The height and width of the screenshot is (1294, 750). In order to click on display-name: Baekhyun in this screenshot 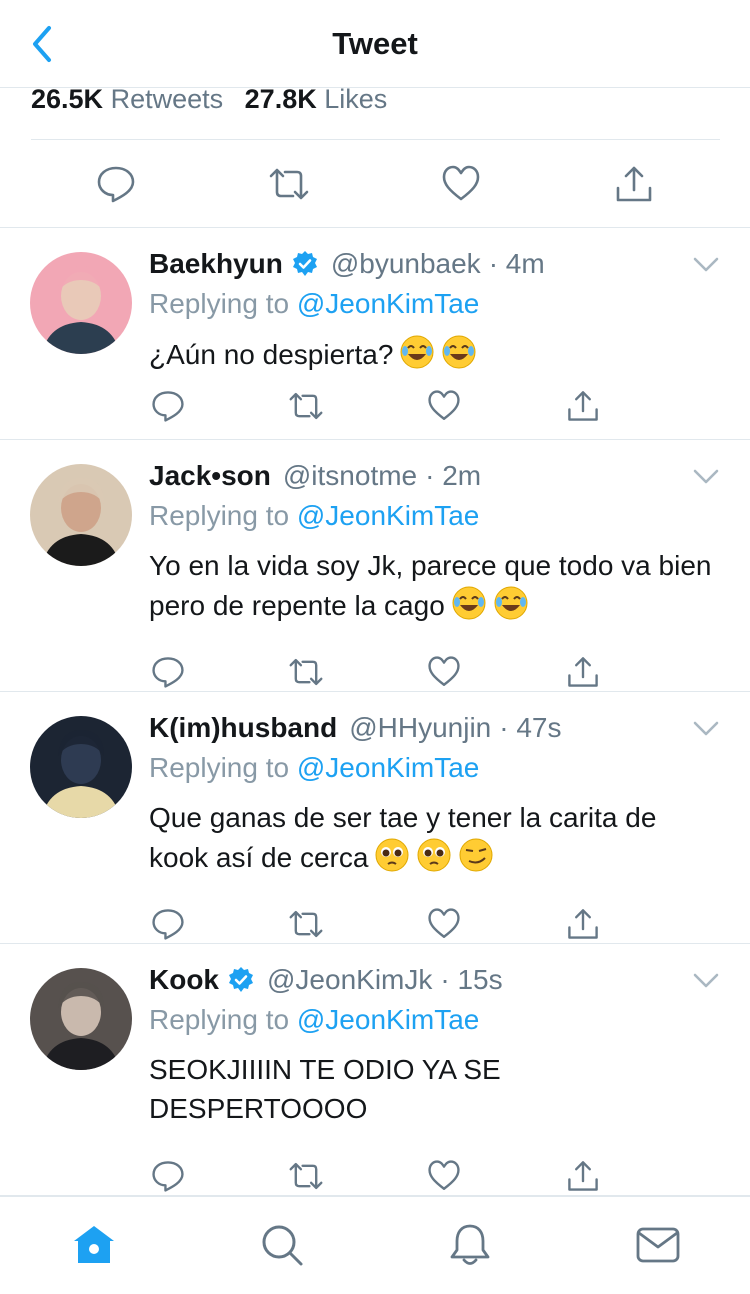, I will do `click(216, 264)`.